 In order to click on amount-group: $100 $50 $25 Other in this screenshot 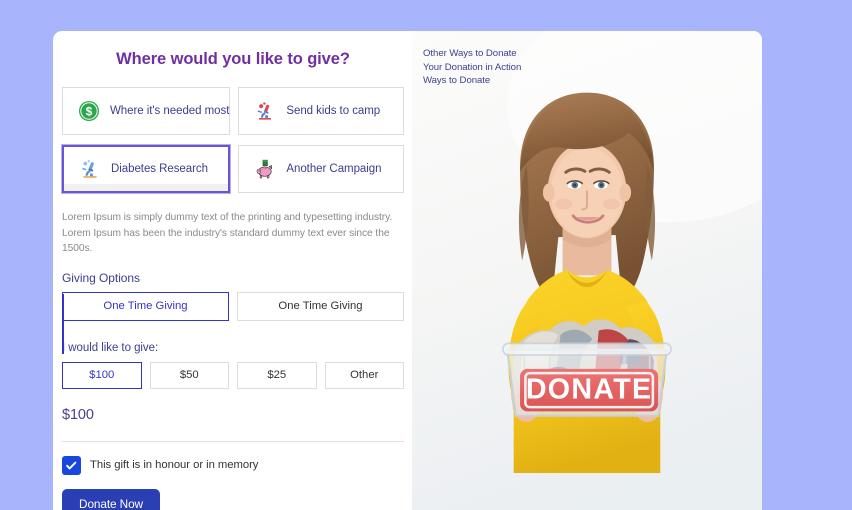, I will do `click(233, 375)`.